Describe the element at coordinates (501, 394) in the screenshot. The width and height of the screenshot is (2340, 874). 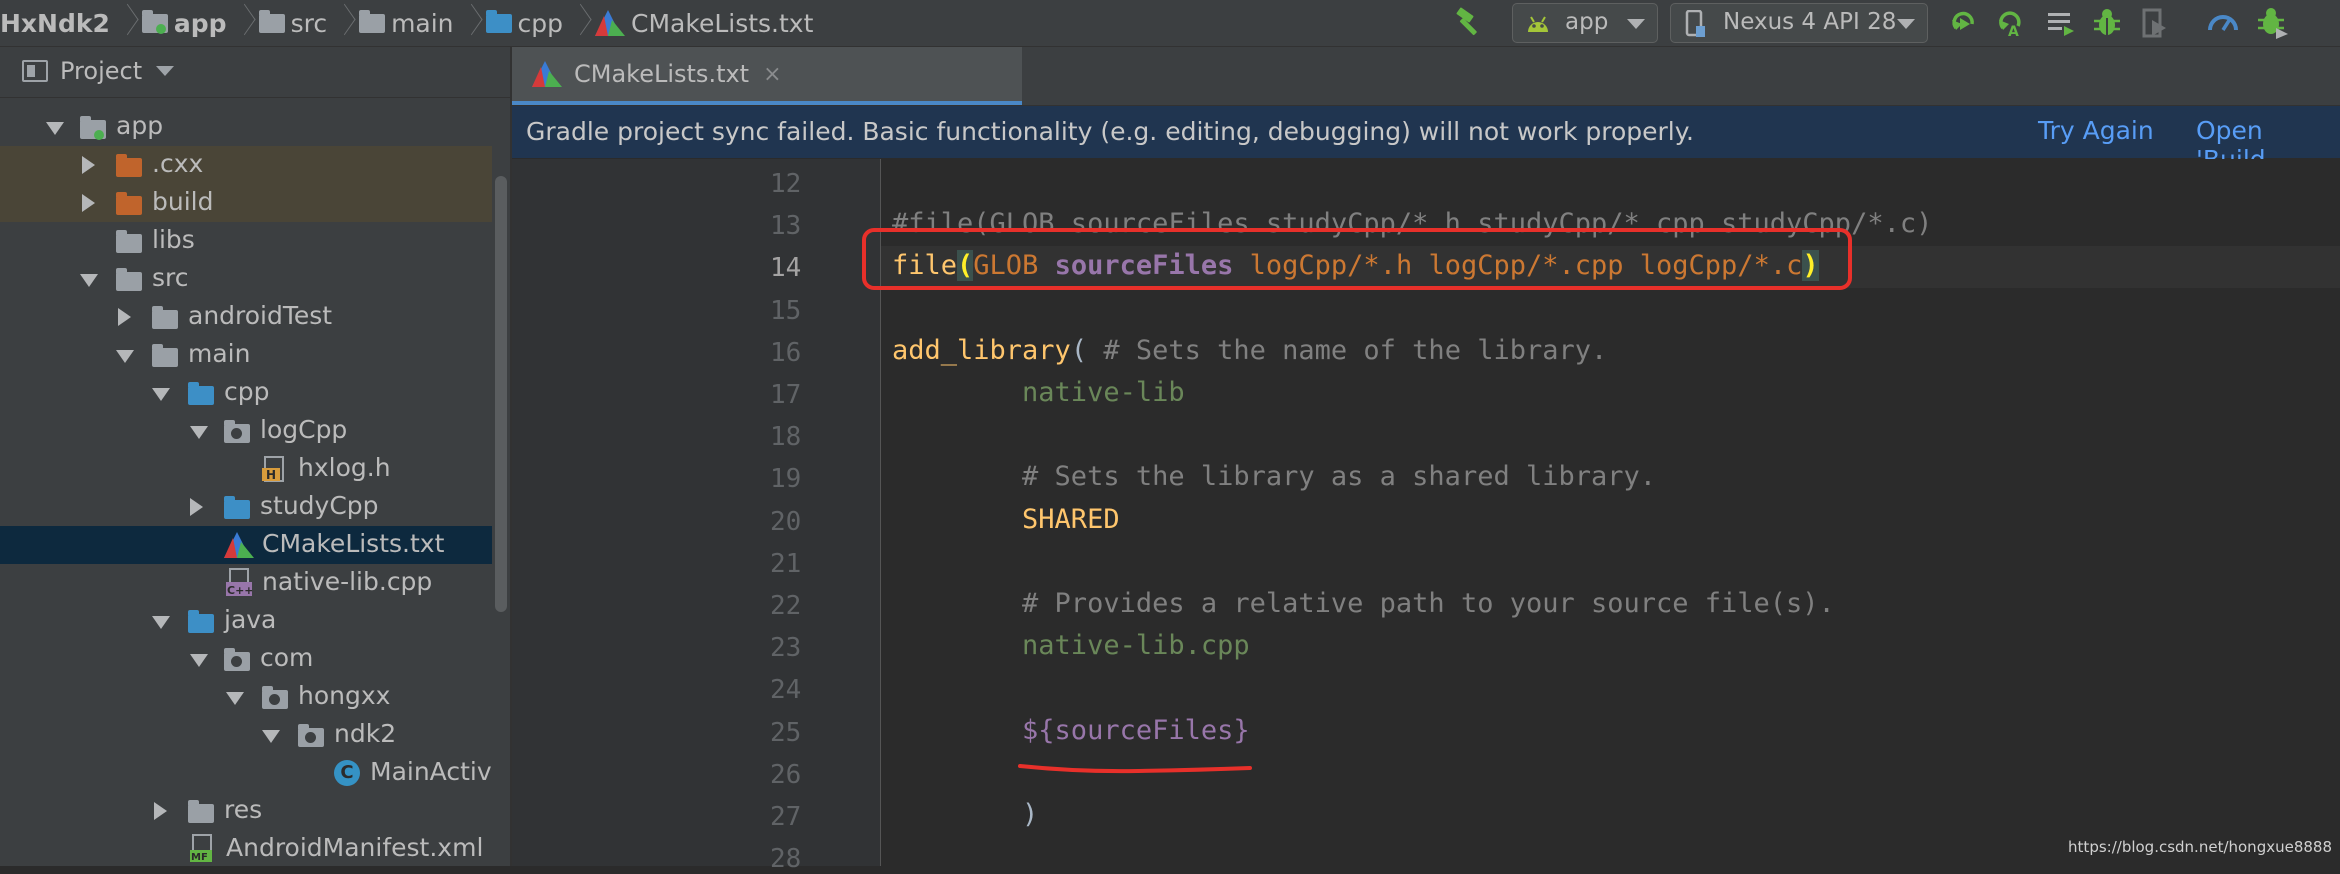
I see `scrollbar-thumb` at that location.